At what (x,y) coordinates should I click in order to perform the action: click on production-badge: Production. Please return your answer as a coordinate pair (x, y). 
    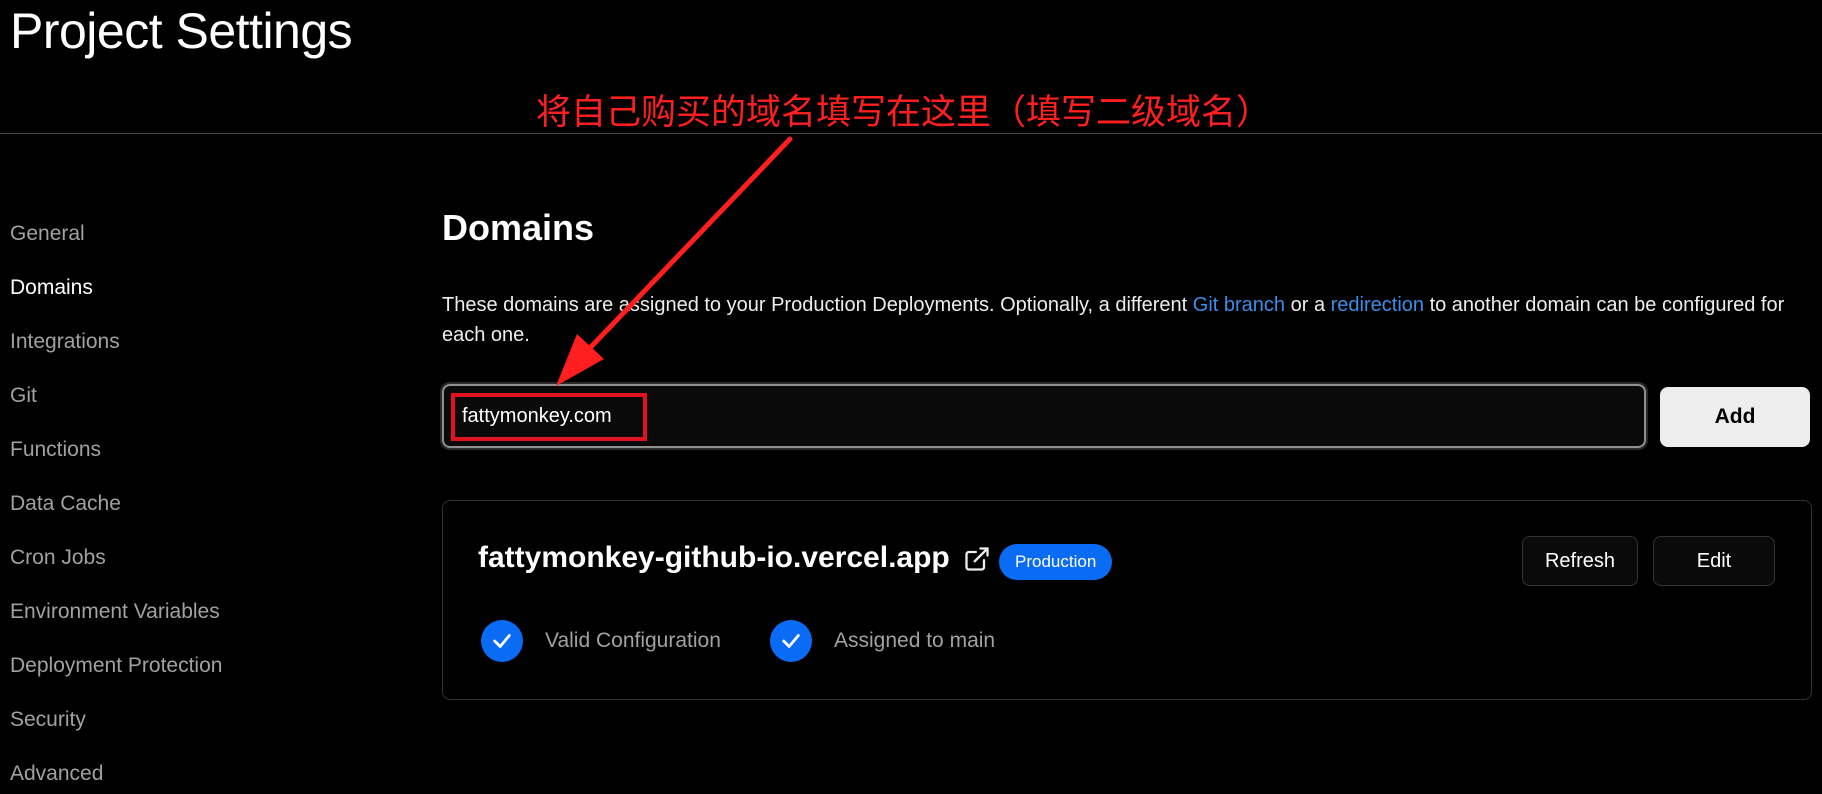
    Looking at the image, I should click on (1056, 562).